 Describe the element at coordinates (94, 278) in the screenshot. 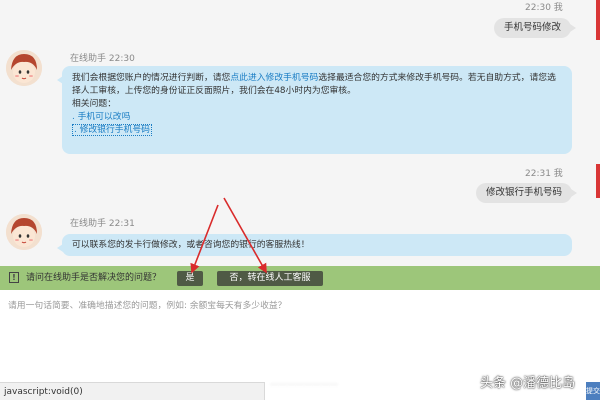

I see `feedback-question: 请问在线助手是否解决您的问题？` at that location.